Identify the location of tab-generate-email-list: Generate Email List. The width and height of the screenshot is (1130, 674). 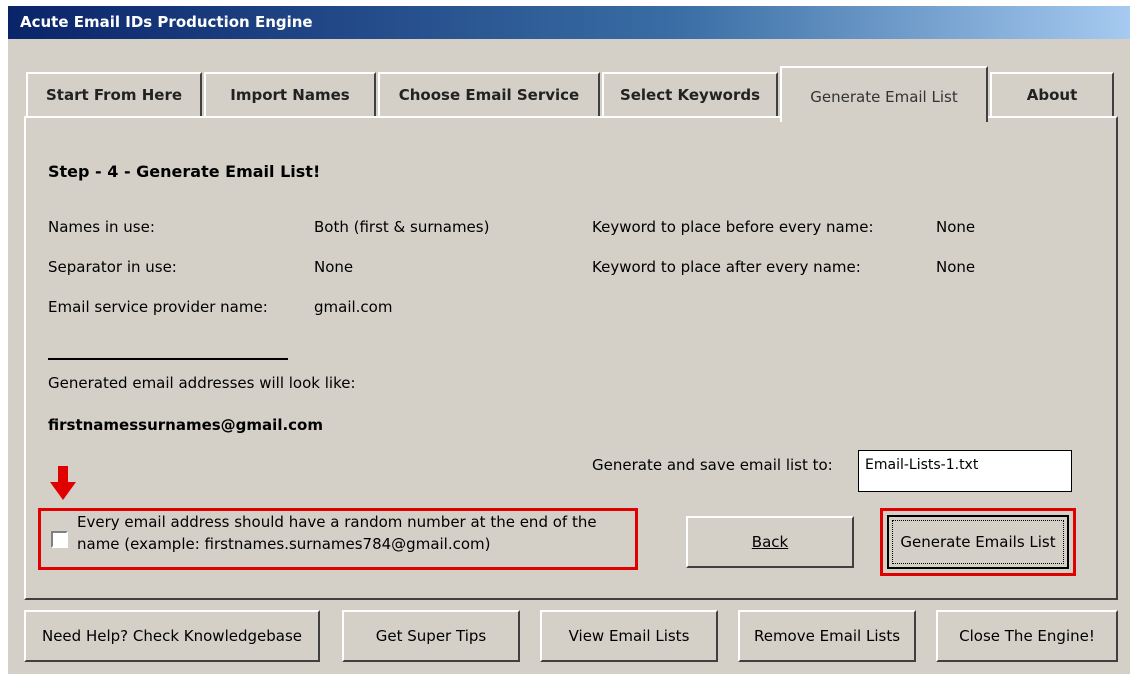
(884, 94).